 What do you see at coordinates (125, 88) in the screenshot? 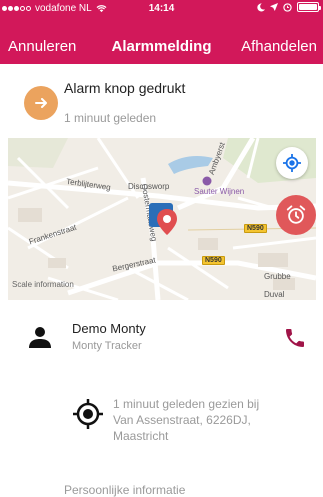
I see `alarm-title: Alarm knop gedrukt` at bounding box center [125, 88].